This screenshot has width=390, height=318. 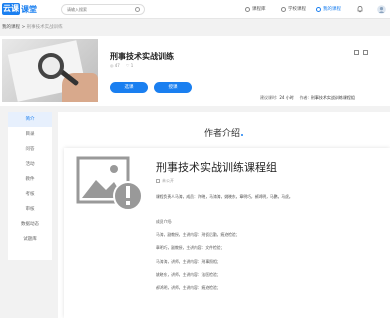 I want to click on share-icon, so click(x=356, y=52).